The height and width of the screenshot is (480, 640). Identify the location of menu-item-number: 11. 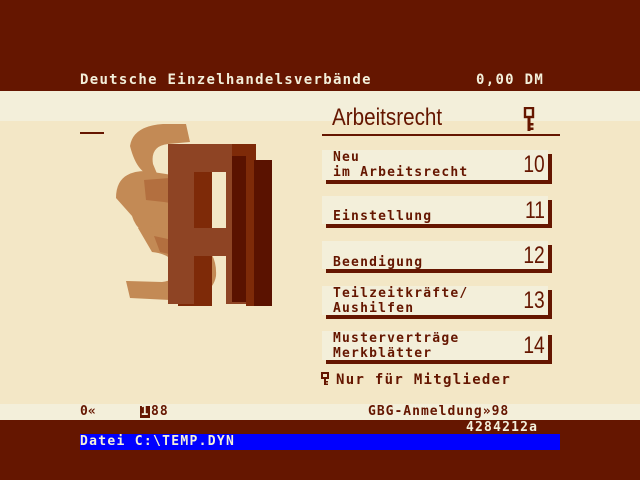
(535, 210).